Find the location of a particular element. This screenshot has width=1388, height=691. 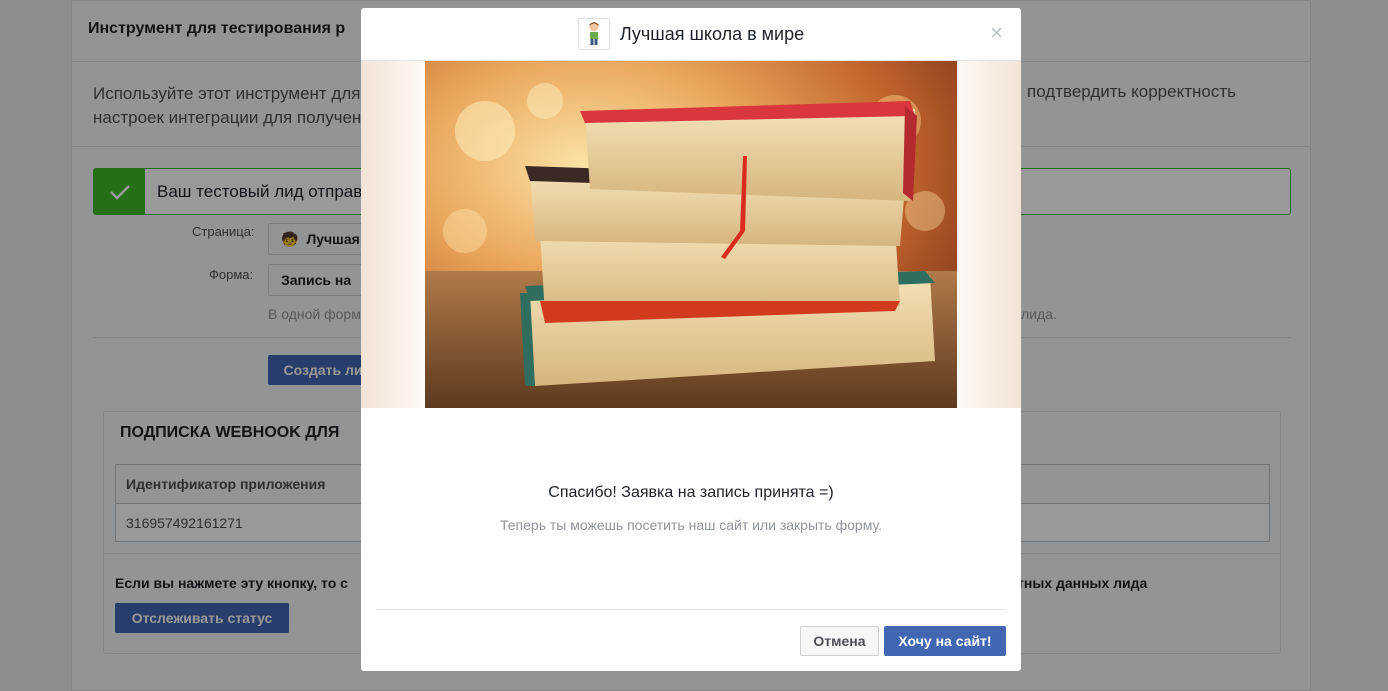

cancel-button: Отмена is located at coordinates (839, 641).